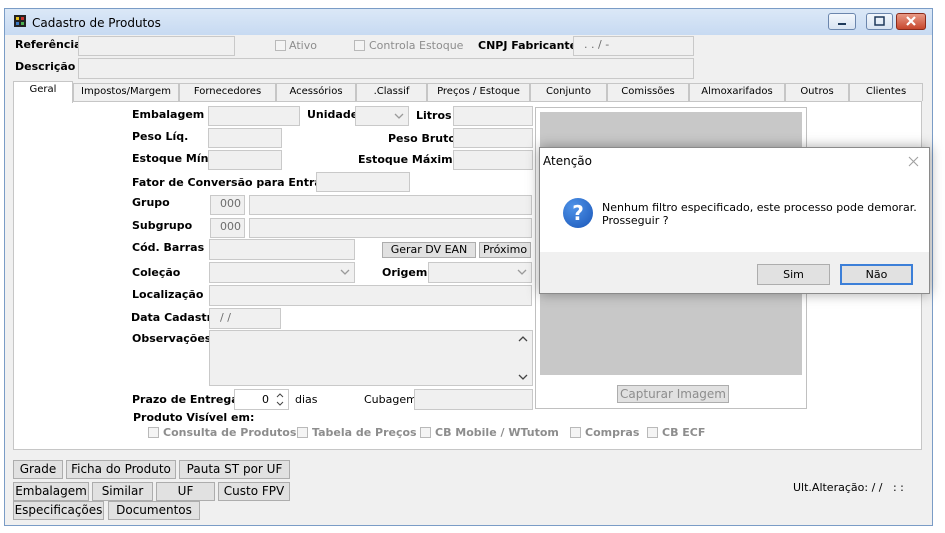 Image resolution: width=945 pixels, height=533 pixels. Describe the element at coordinates (254, 116) in the screenshot. I see `embalagem-input` at that location.